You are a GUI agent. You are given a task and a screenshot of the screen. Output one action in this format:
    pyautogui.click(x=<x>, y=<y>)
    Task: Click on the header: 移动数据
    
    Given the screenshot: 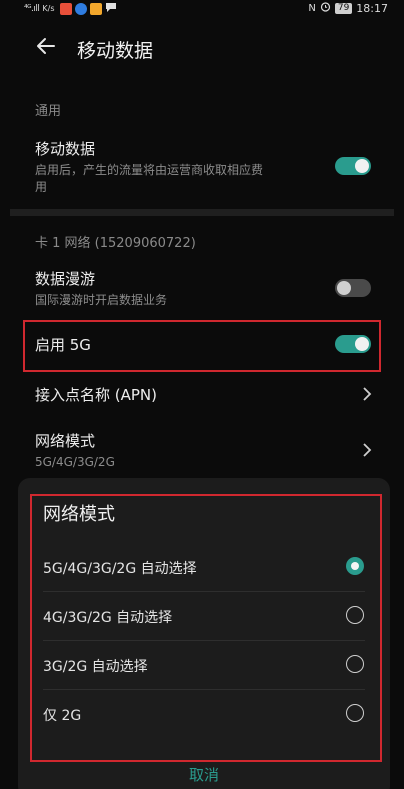 What is the action you would take?
    pyautogui.click(x=202, y=48)
    